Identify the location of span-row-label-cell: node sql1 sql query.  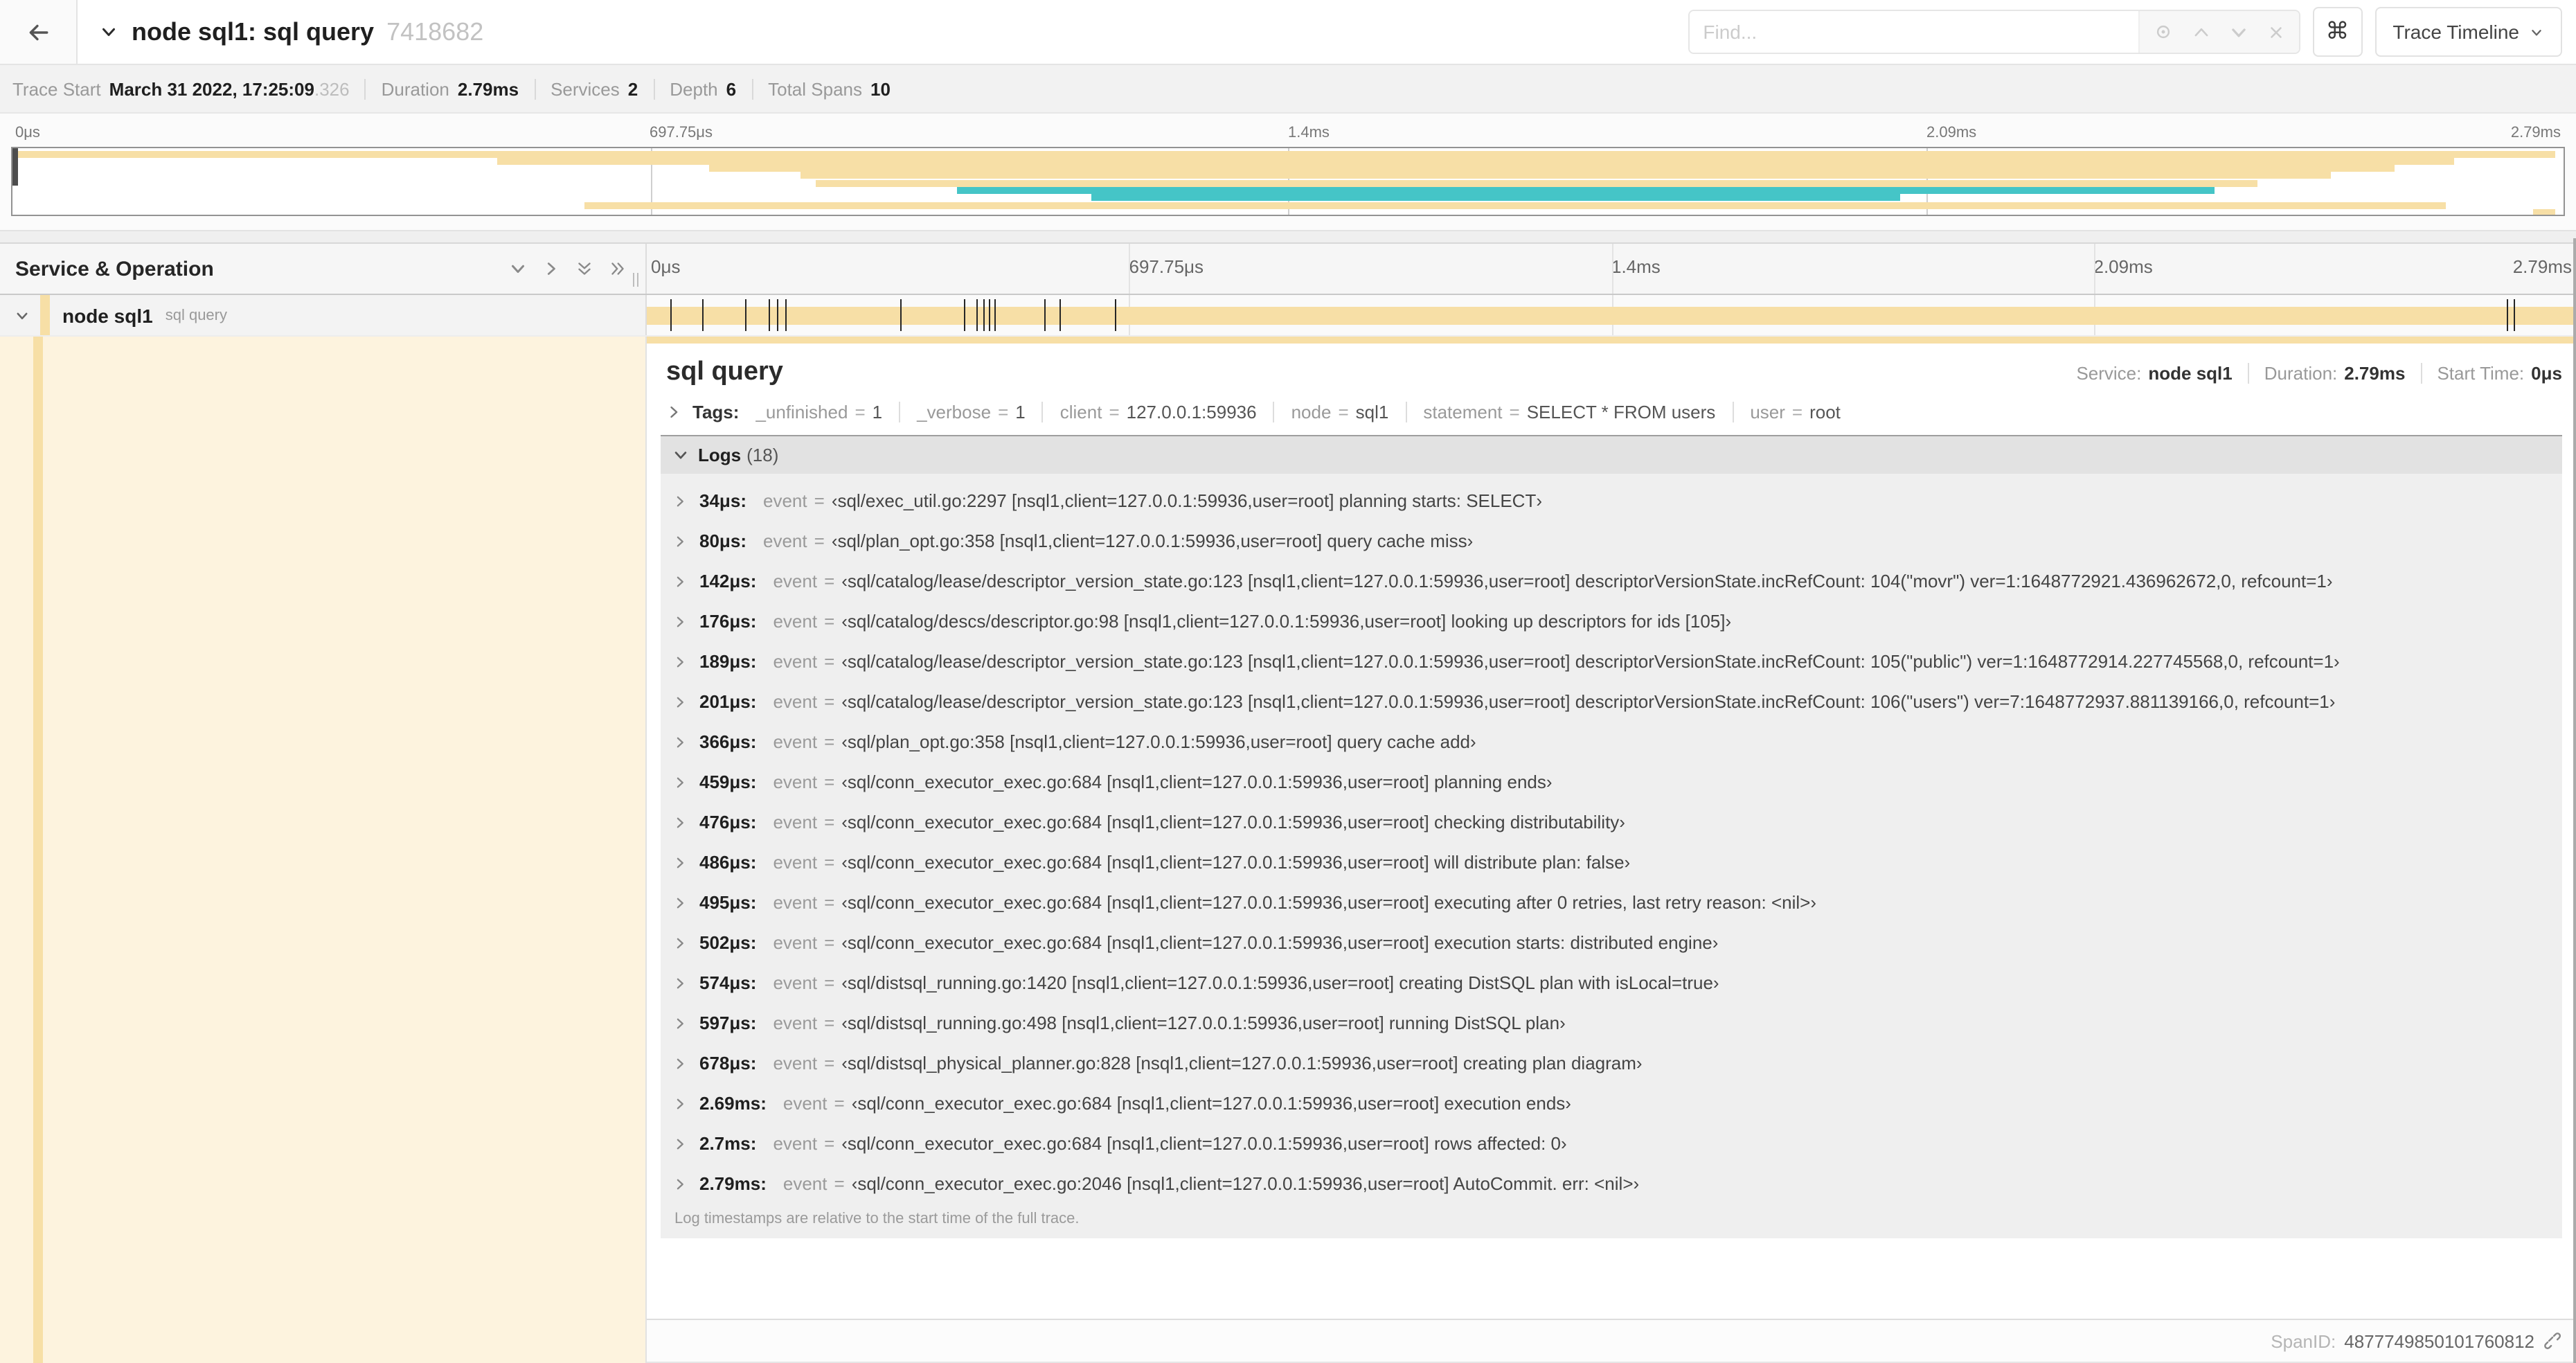
(323, 315).